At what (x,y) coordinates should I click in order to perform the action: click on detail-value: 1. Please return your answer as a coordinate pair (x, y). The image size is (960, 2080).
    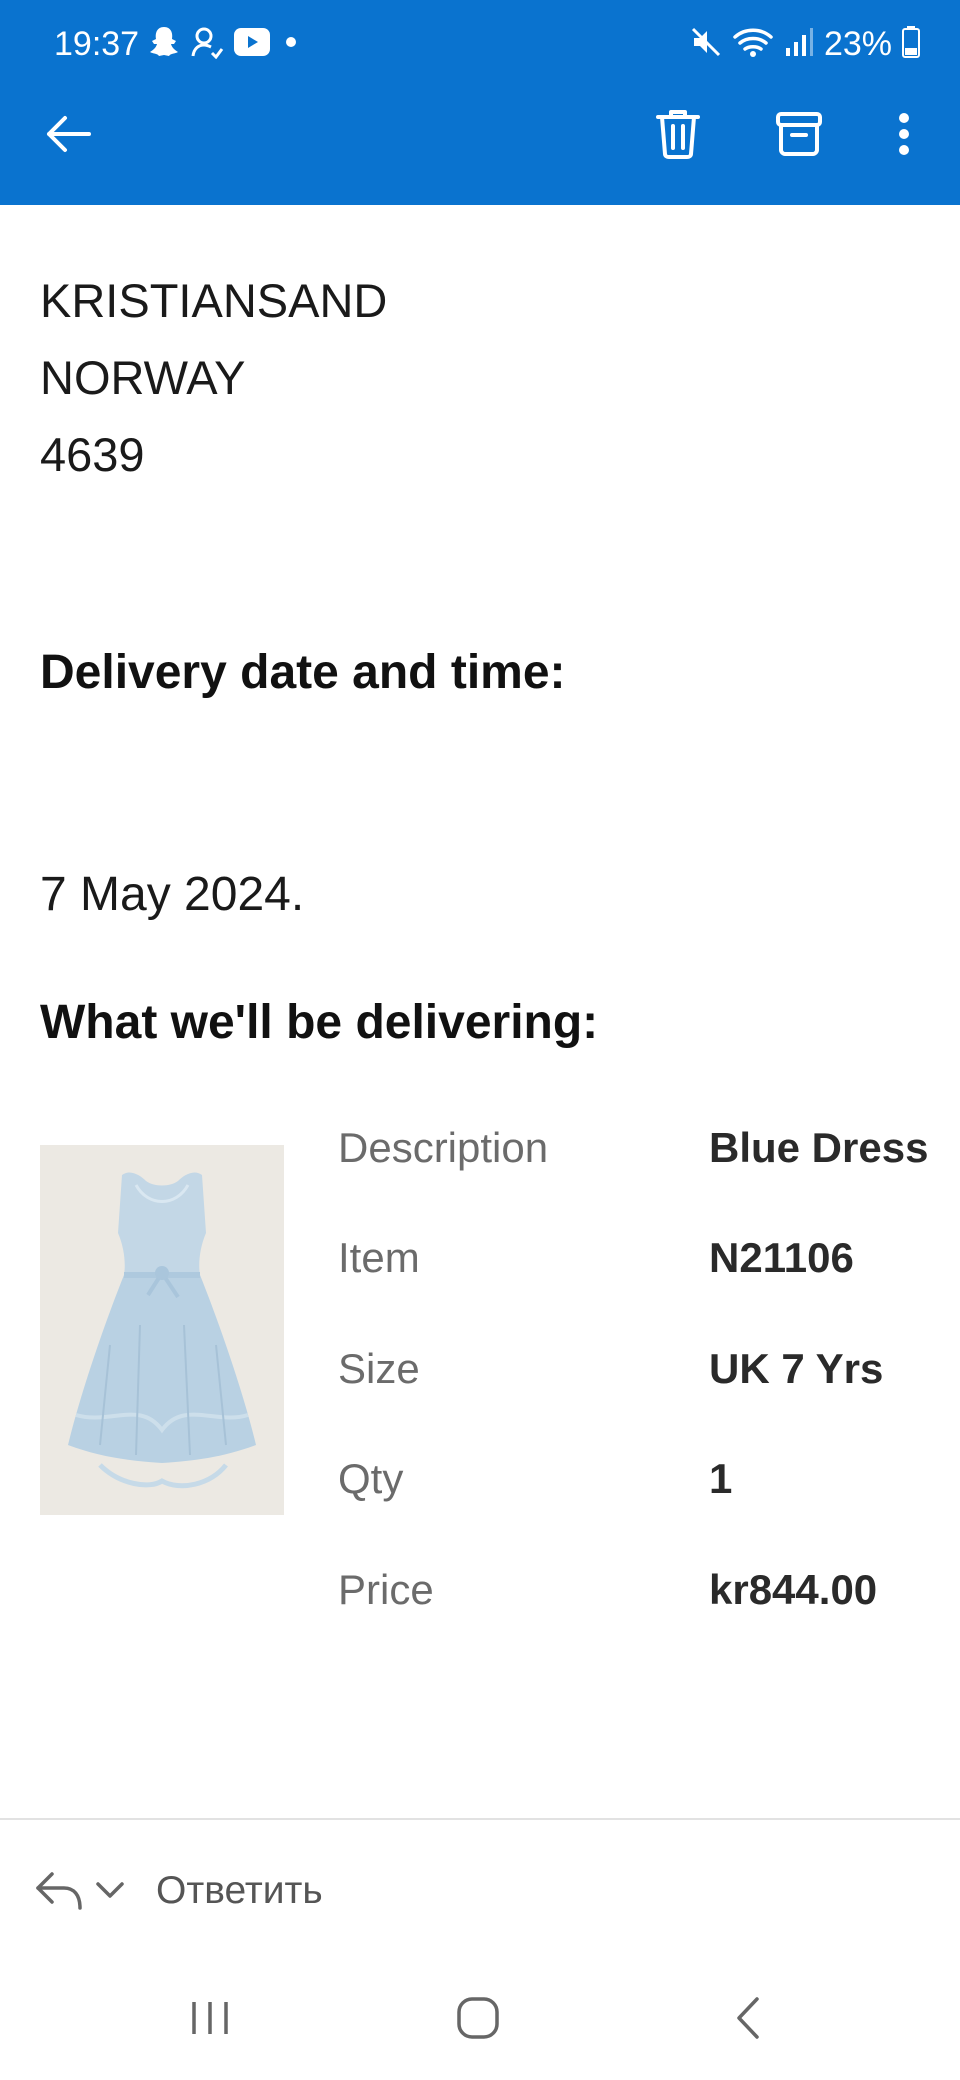
    Looking at the image, I should click on (721, 1478).